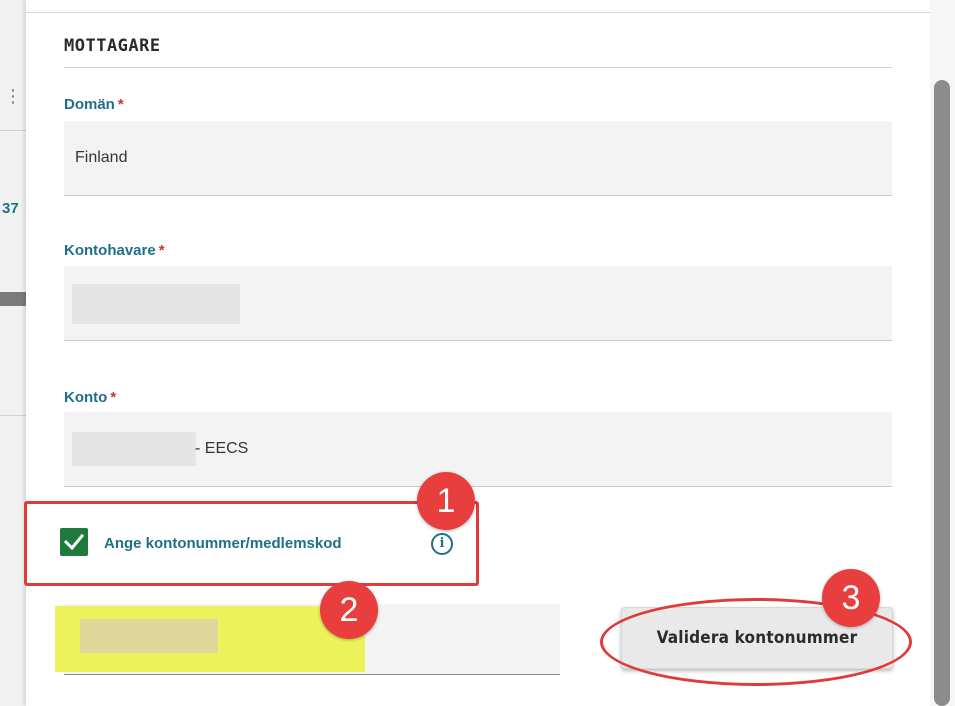  I want to click on scrollbar-thumb, so click(942, 393).